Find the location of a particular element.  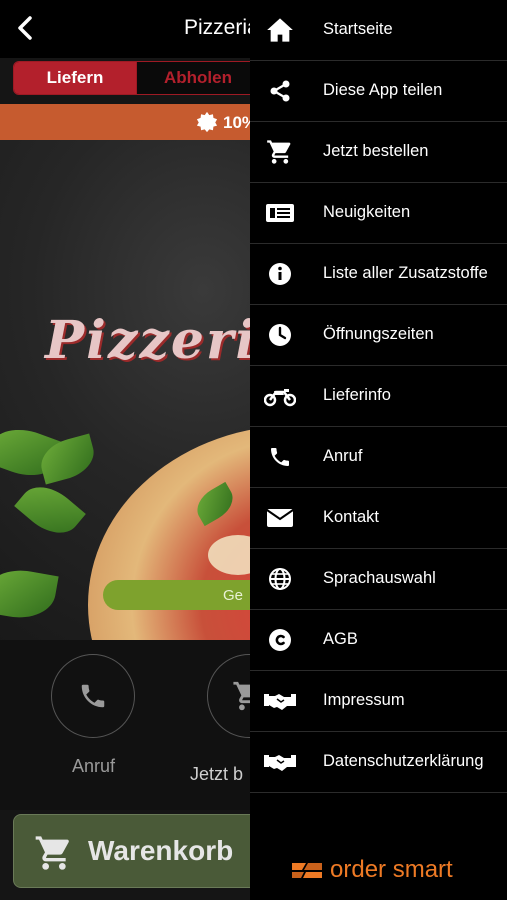

menu-item-label: Datenschutzerklärung is located at coordinates (403, 761).